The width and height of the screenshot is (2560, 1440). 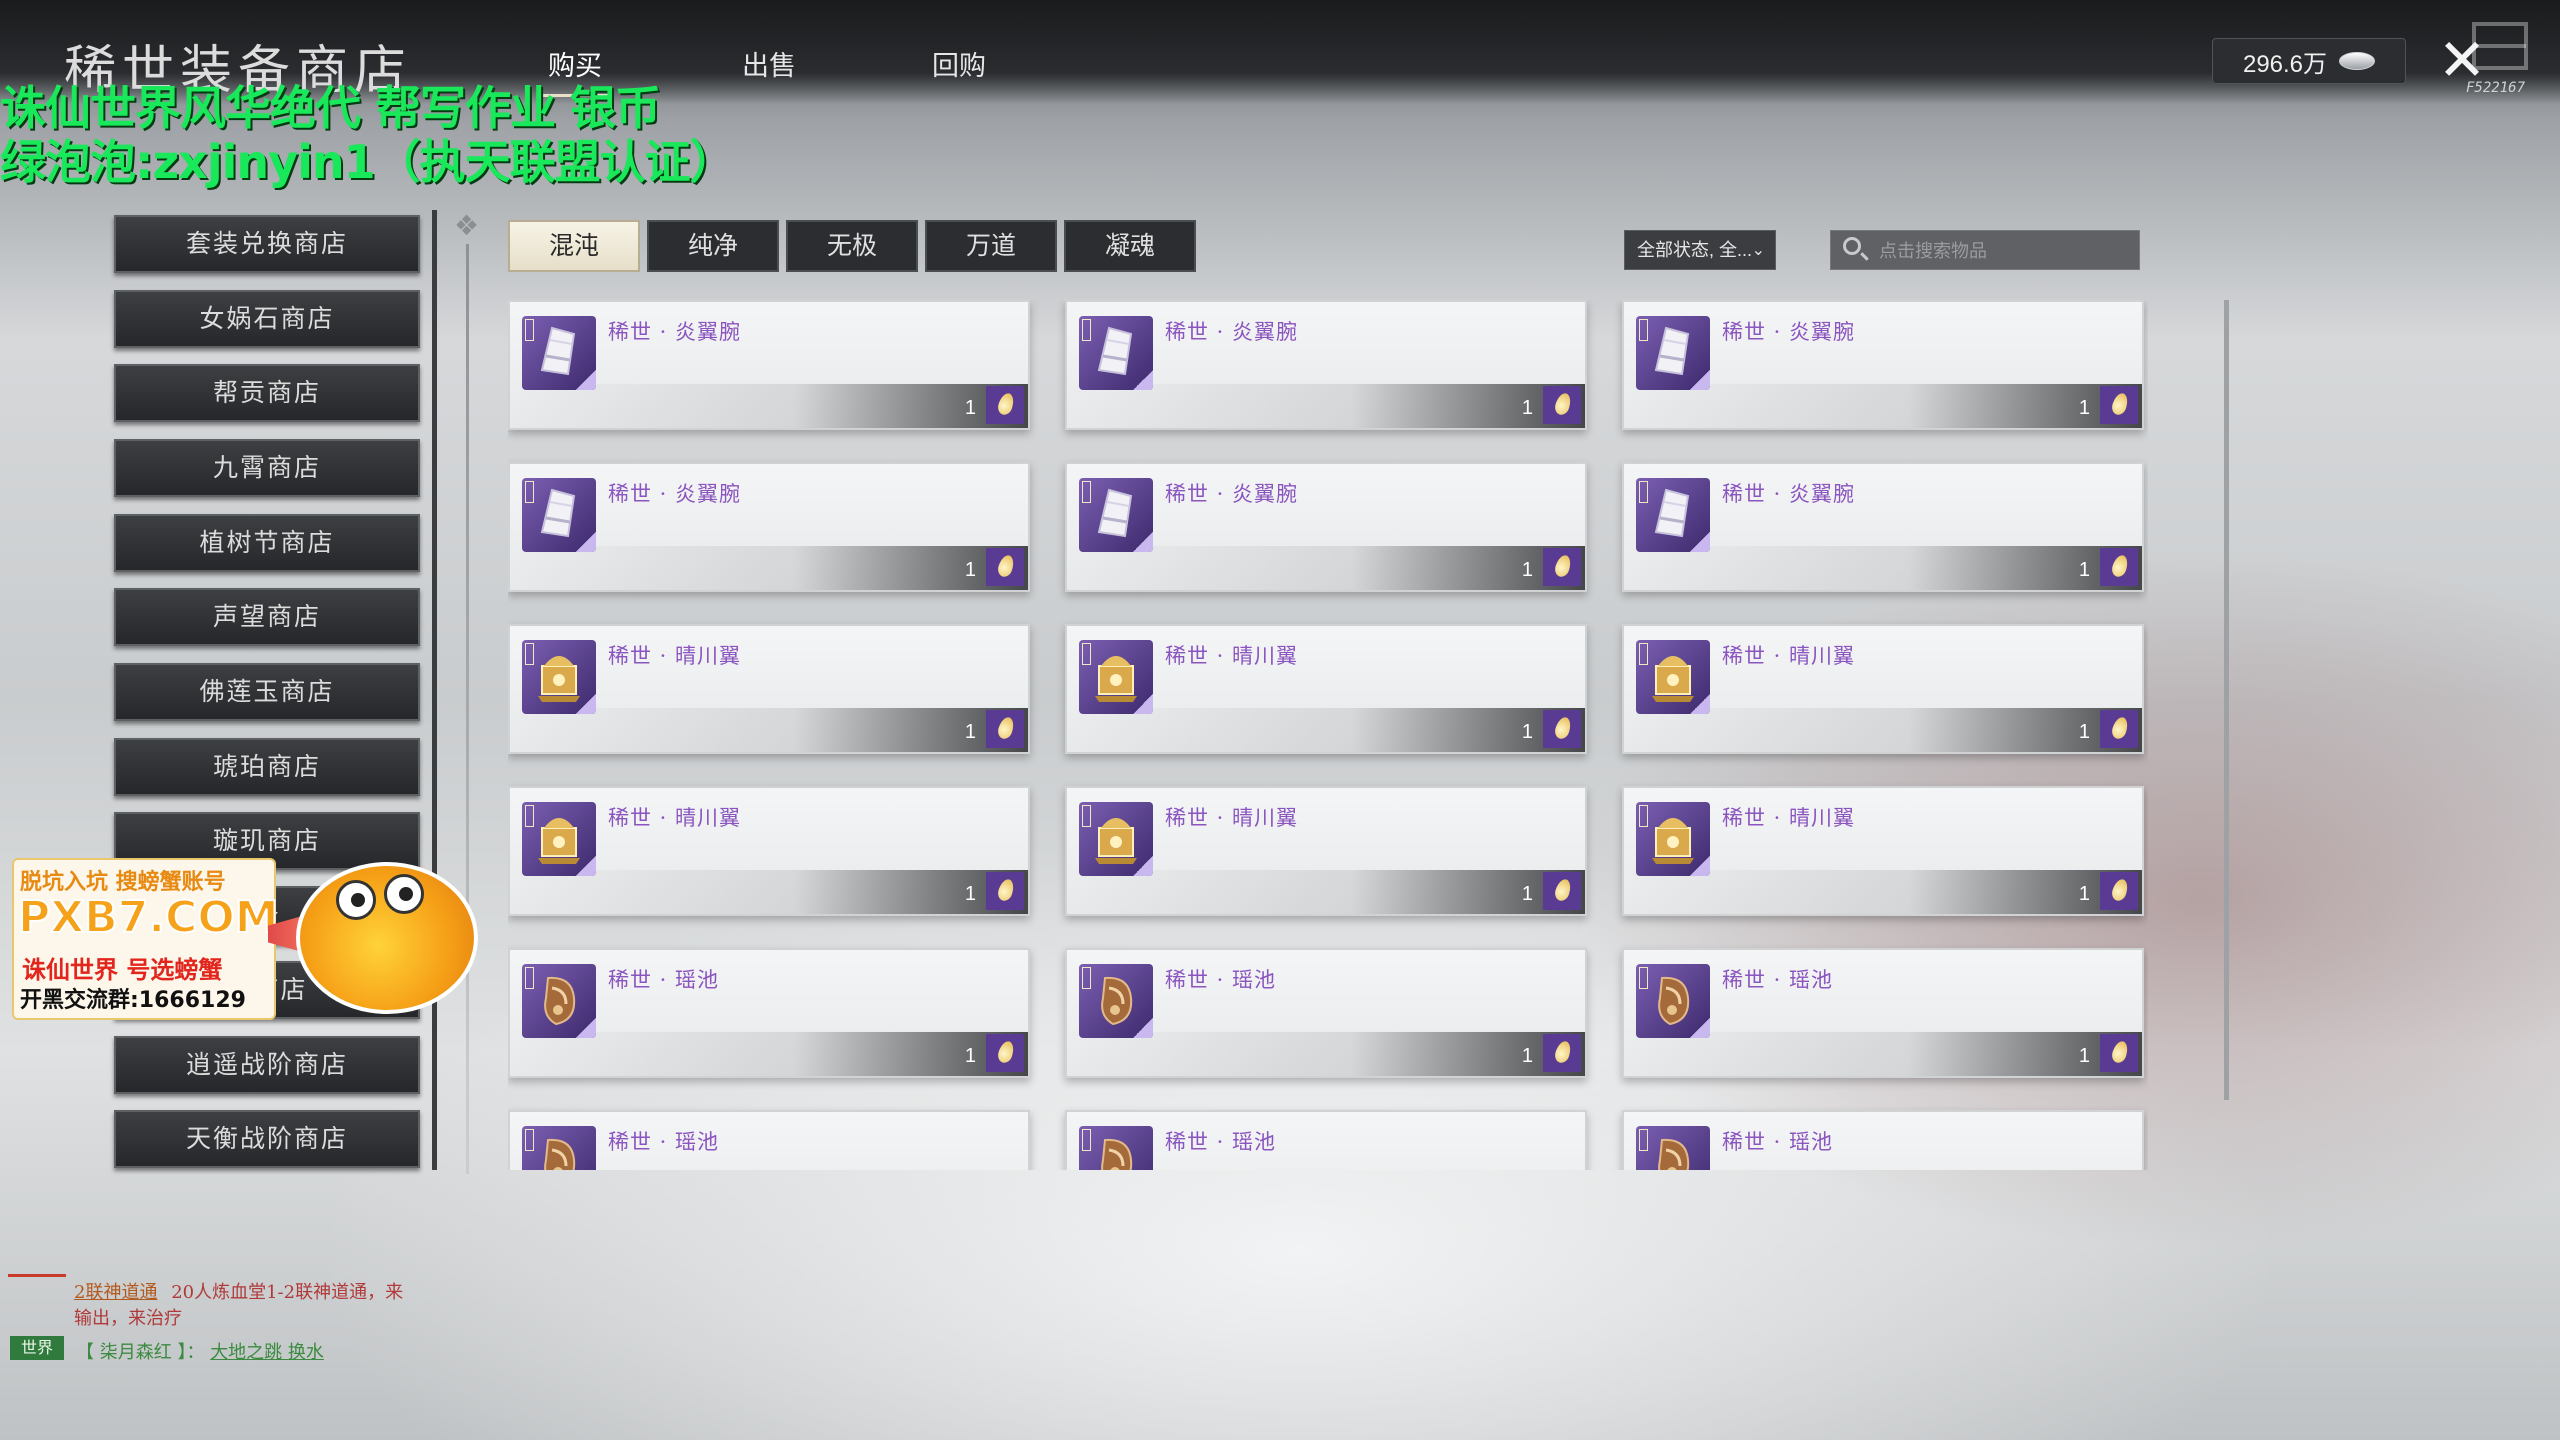 I want to click on chevron-down-icon: ⌄, so click(x=1758, y=249).